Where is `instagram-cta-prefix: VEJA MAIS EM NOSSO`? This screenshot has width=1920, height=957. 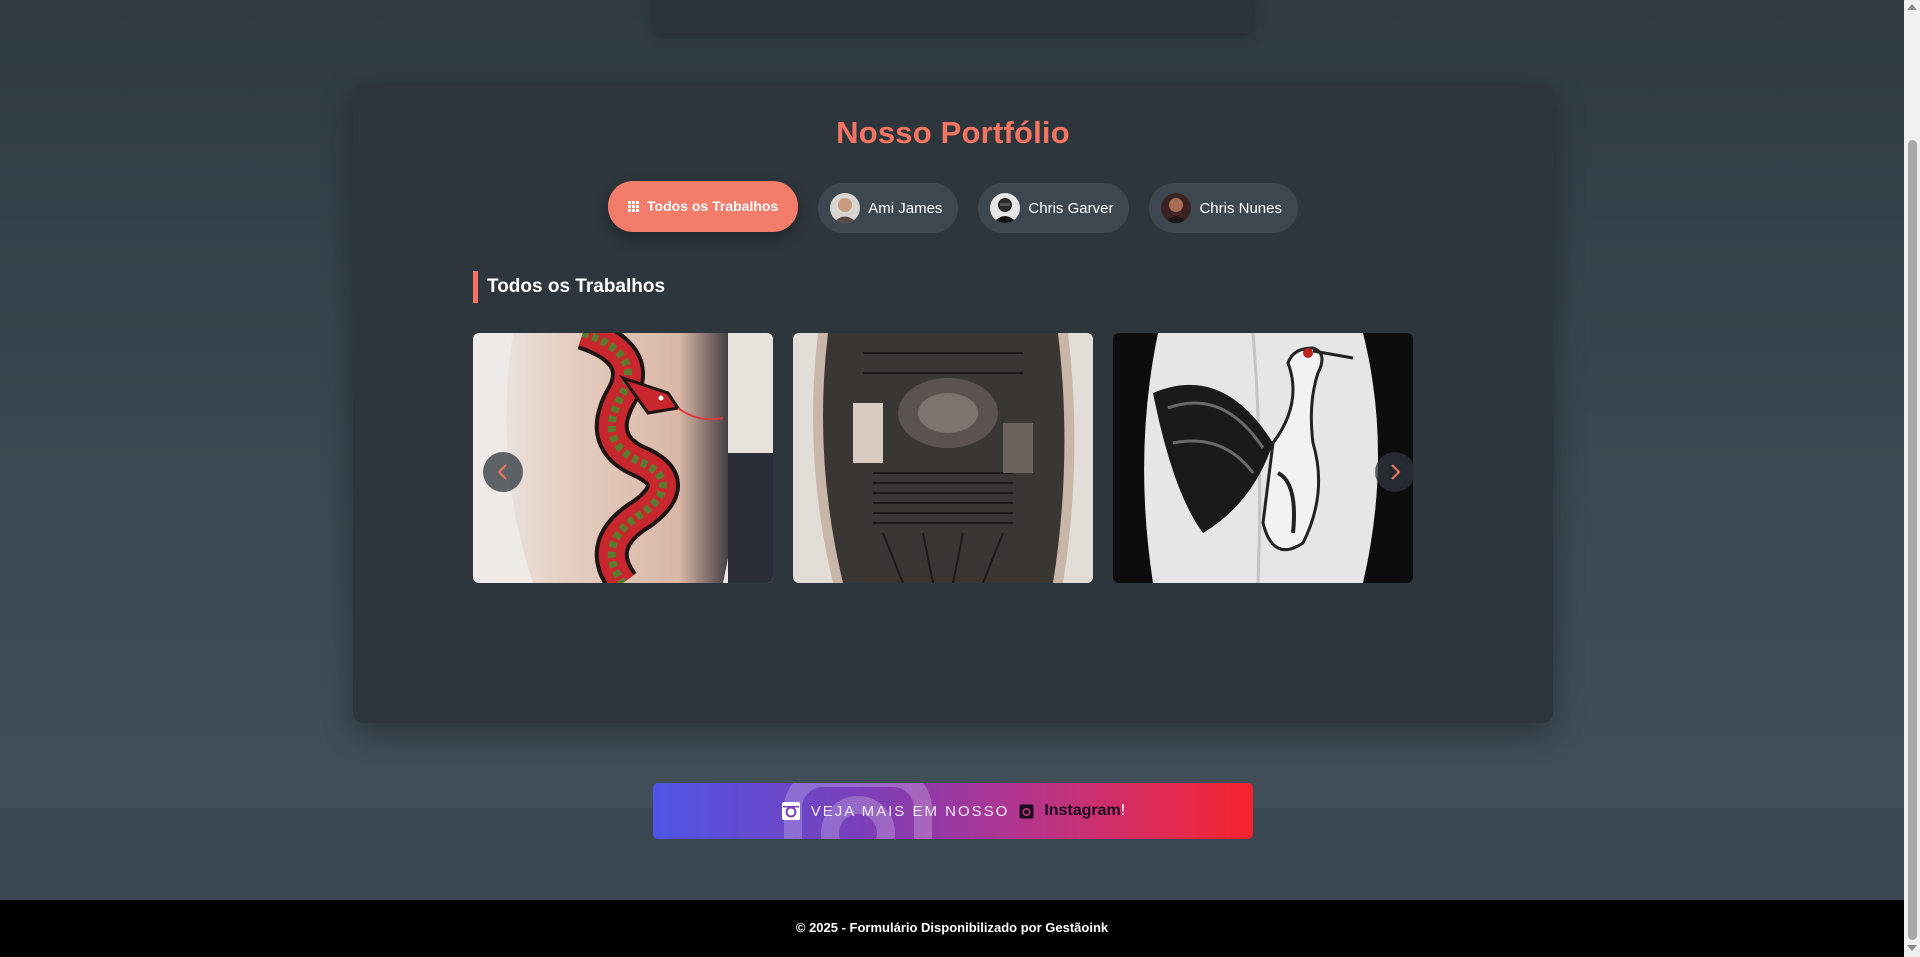 instagram-cta-prefix: VEJA MAIS EM NOSSO is located at coordinates (910, 811).